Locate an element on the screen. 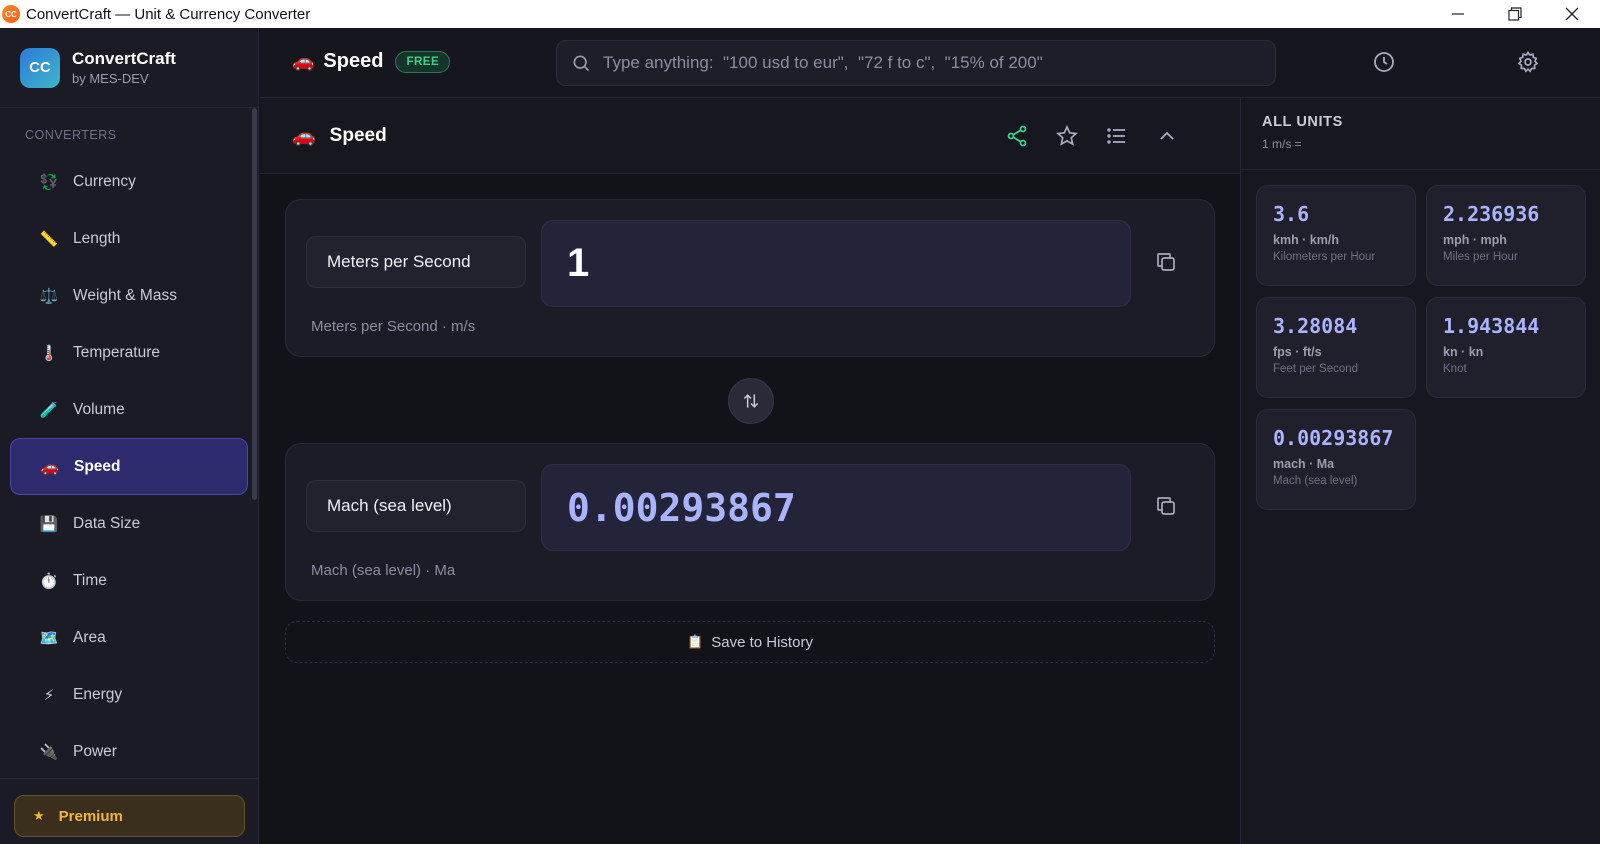  from-unit-select: Meters per Second is located at coordinates (416, 262).